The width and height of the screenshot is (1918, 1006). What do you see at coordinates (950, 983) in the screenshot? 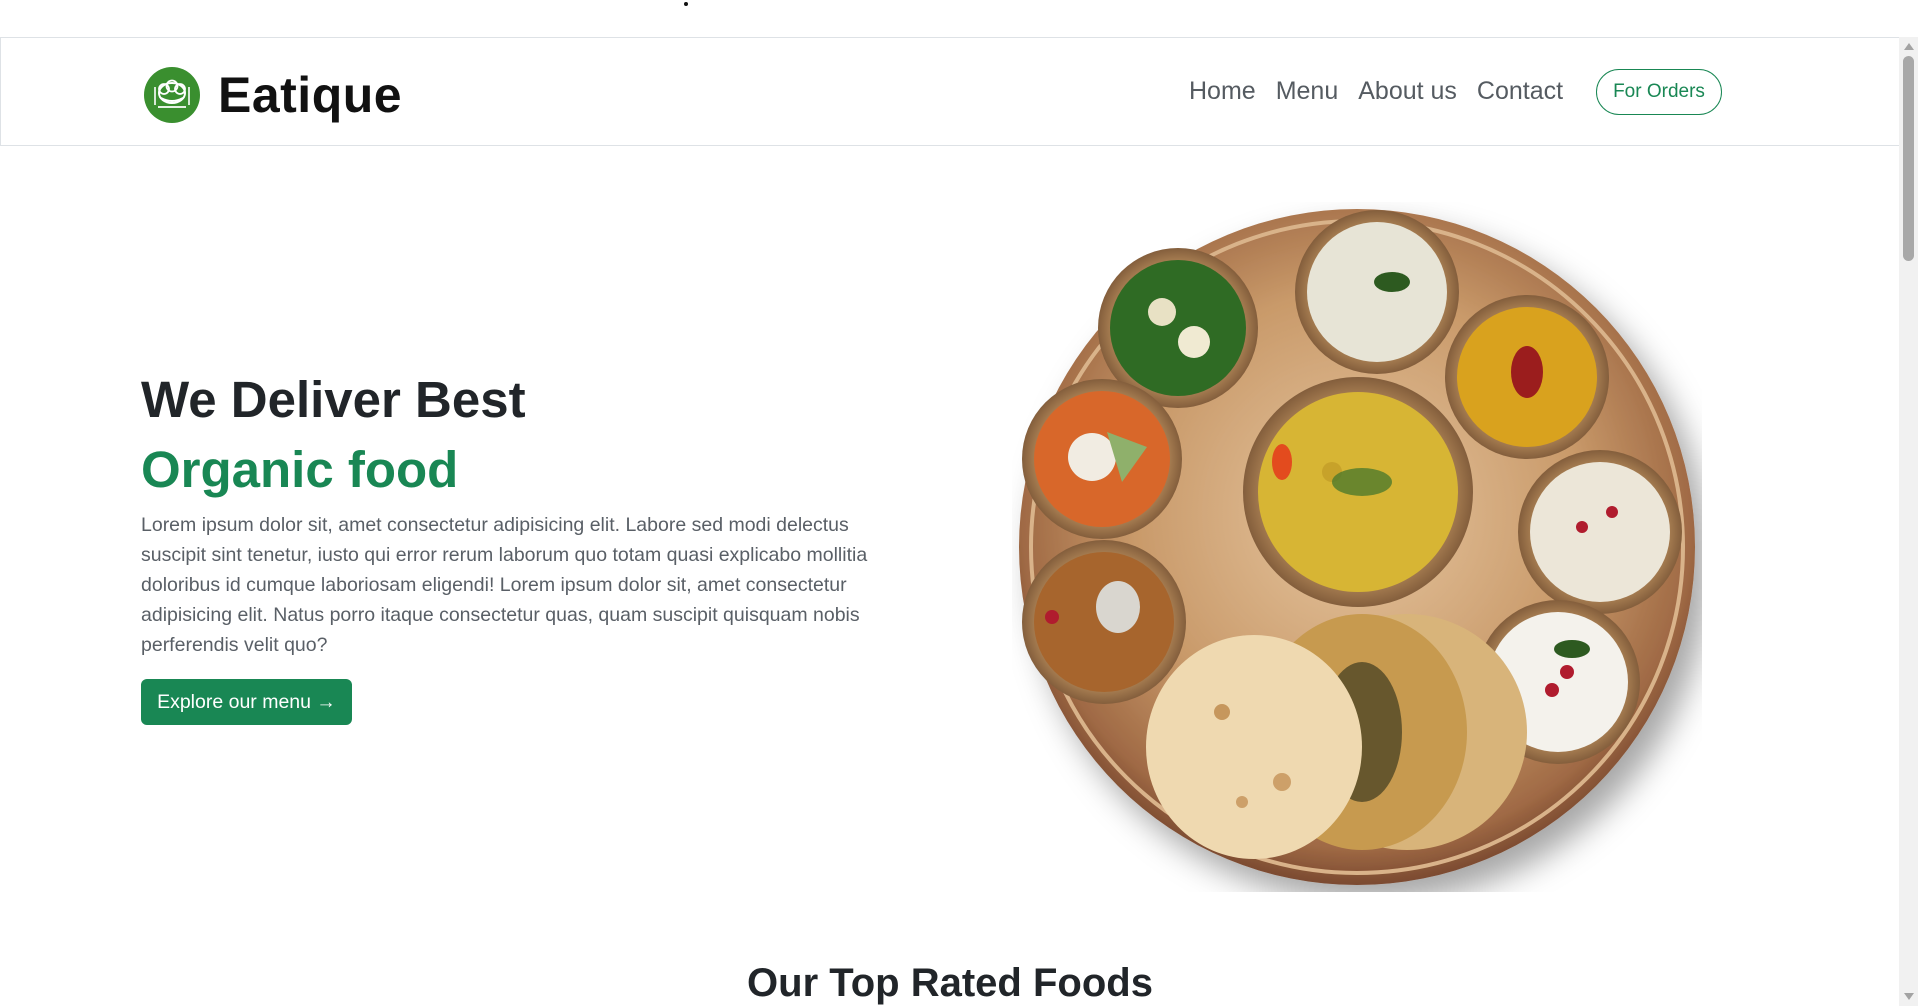
I see `top-rated-title: Our Top Rated Foods` at bounding box center [950, 983].